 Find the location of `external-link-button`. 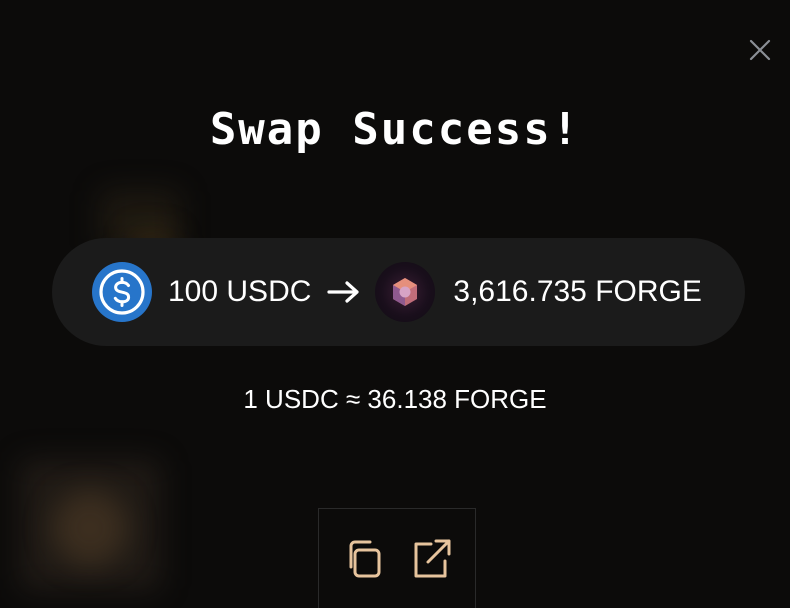

external-link-button is located at coordinates (431, 559).